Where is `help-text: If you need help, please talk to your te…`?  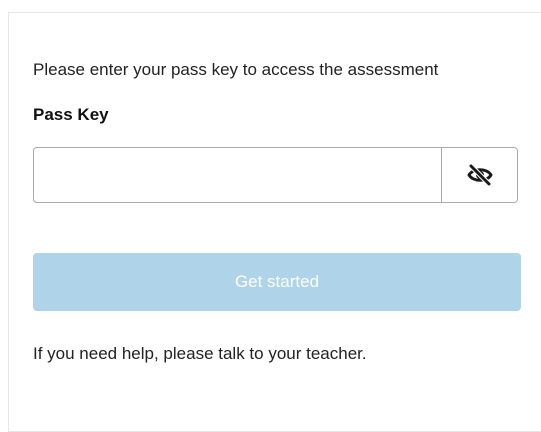 help-text: If you need help, please talk to your te… is located at coordinates (200, 353).